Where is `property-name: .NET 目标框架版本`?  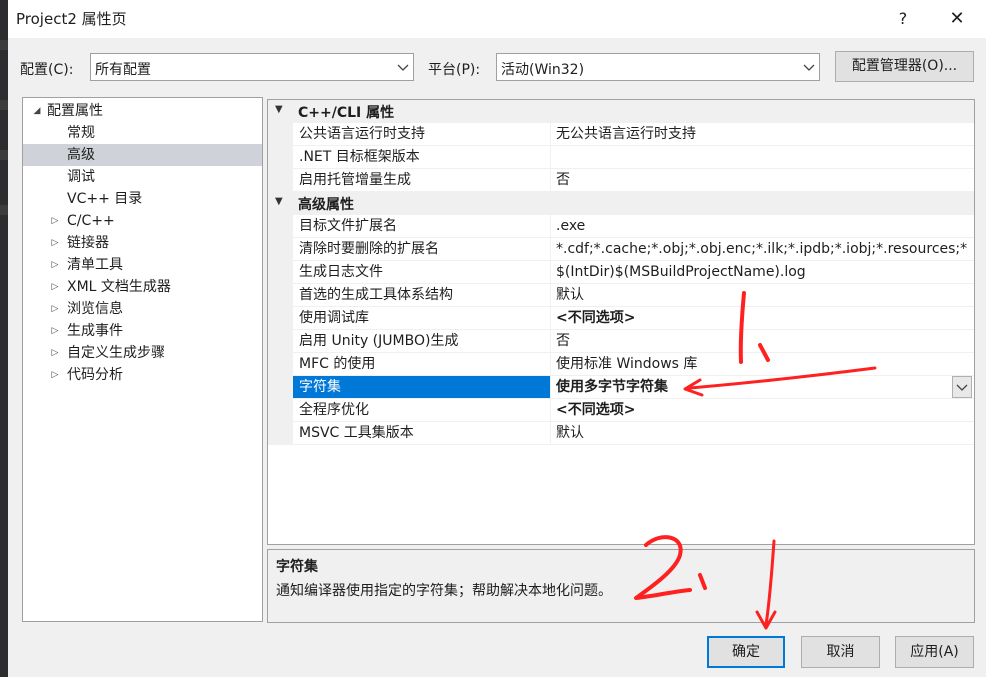
property-name: .NET 目标框架版本 is located at coordinates (422, 157).